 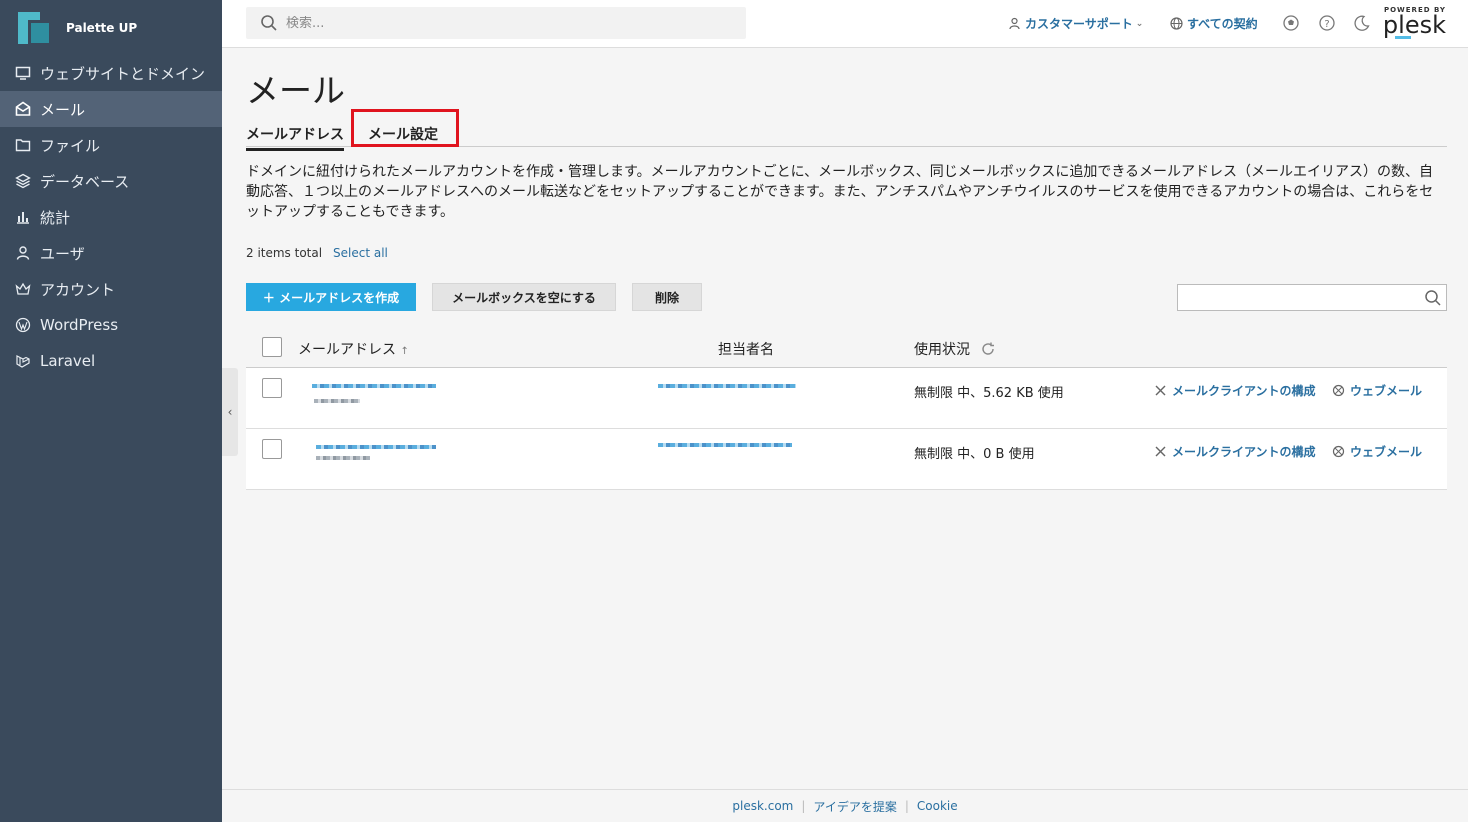 I want to click on column-header-email: メールアドレス ↑, so click(x=353, y=349).